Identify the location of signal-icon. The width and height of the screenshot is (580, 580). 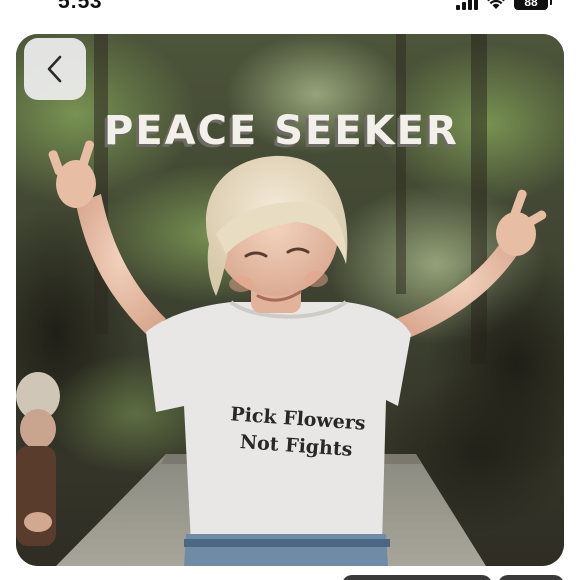
(467, 5).